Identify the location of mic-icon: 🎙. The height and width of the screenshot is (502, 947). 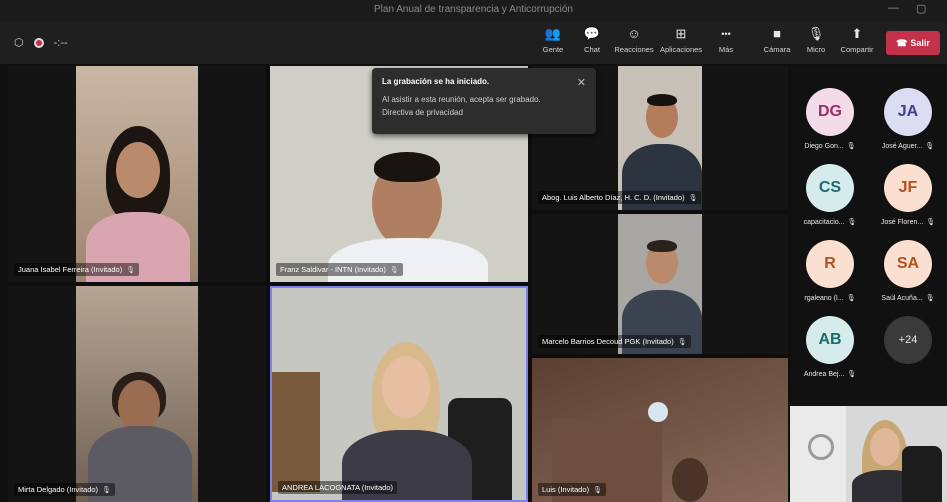
(816, 33).